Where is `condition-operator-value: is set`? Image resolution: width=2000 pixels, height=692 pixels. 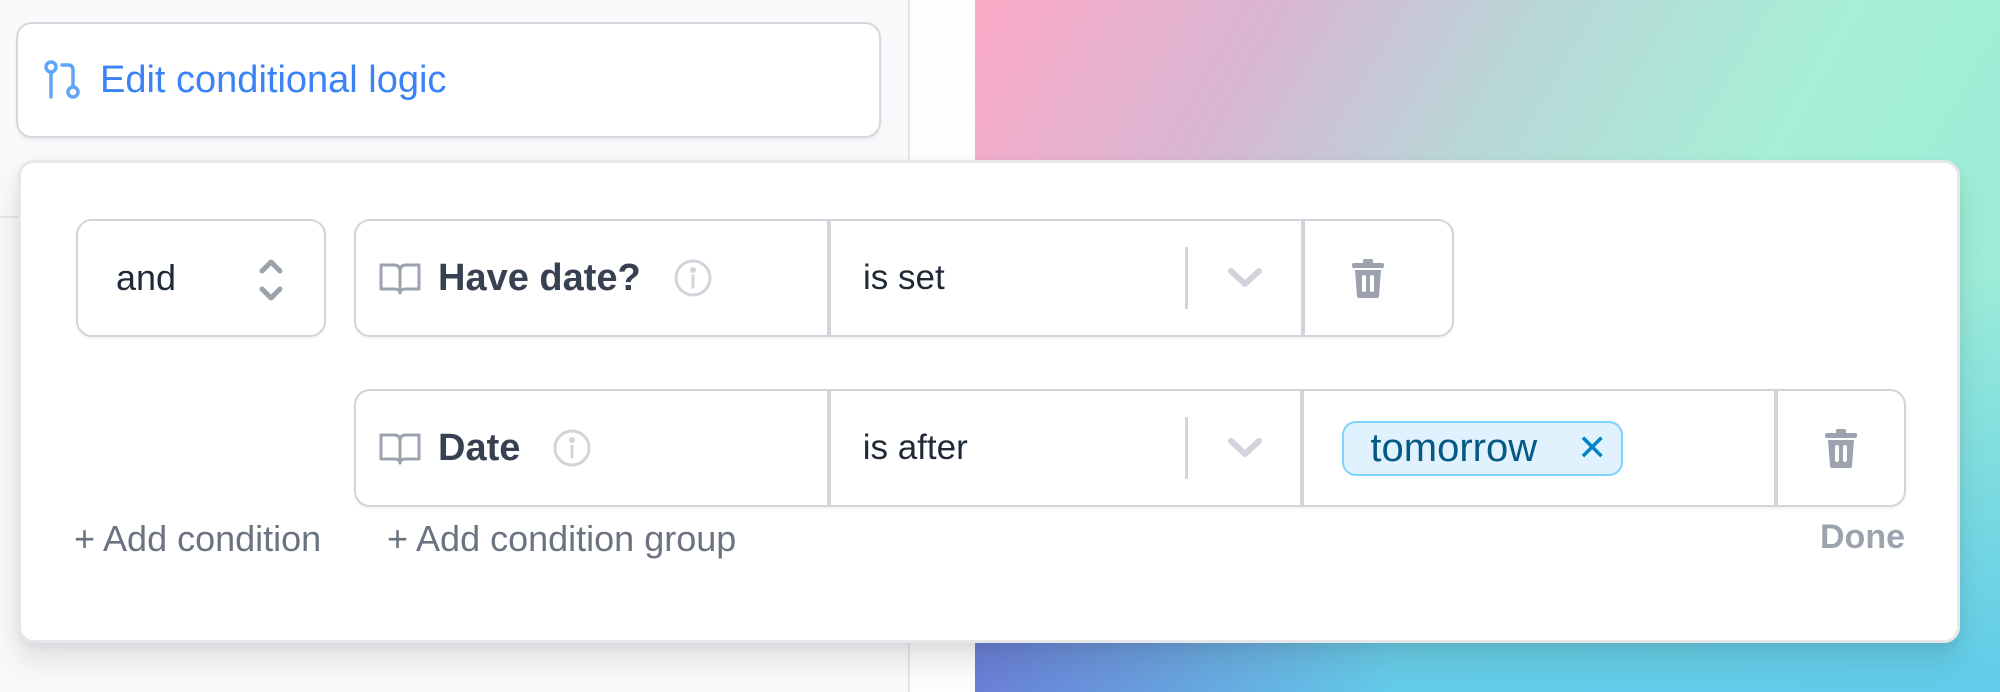 condition-operator-value: is set is located at coordinates (904, 277).